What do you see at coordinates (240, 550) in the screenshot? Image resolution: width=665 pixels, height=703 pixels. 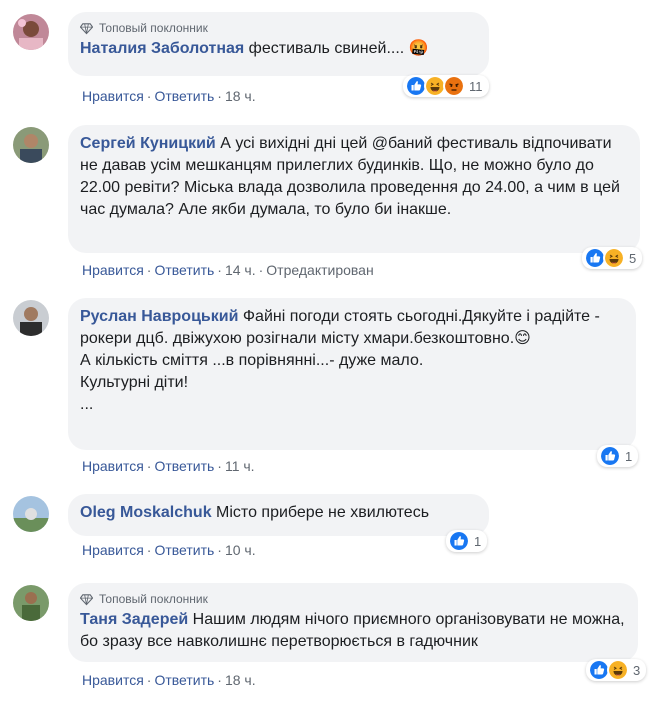 I see `timestamp: 10 ч.` at bounding box center [240, 550].